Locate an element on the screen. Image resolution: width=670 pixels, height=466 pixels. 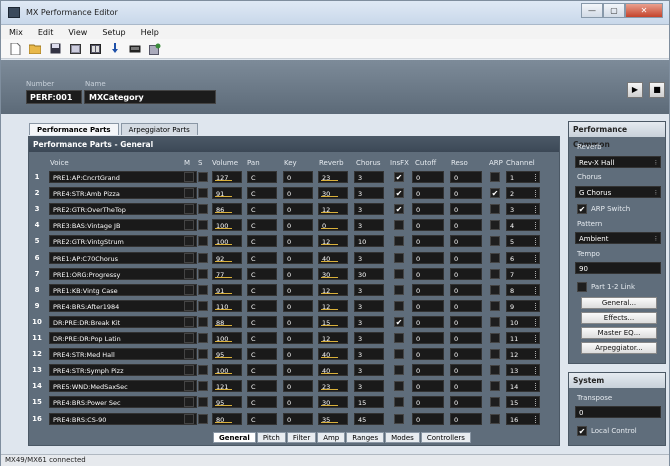
channel-field: 3 is located at coordinates (523, 209).